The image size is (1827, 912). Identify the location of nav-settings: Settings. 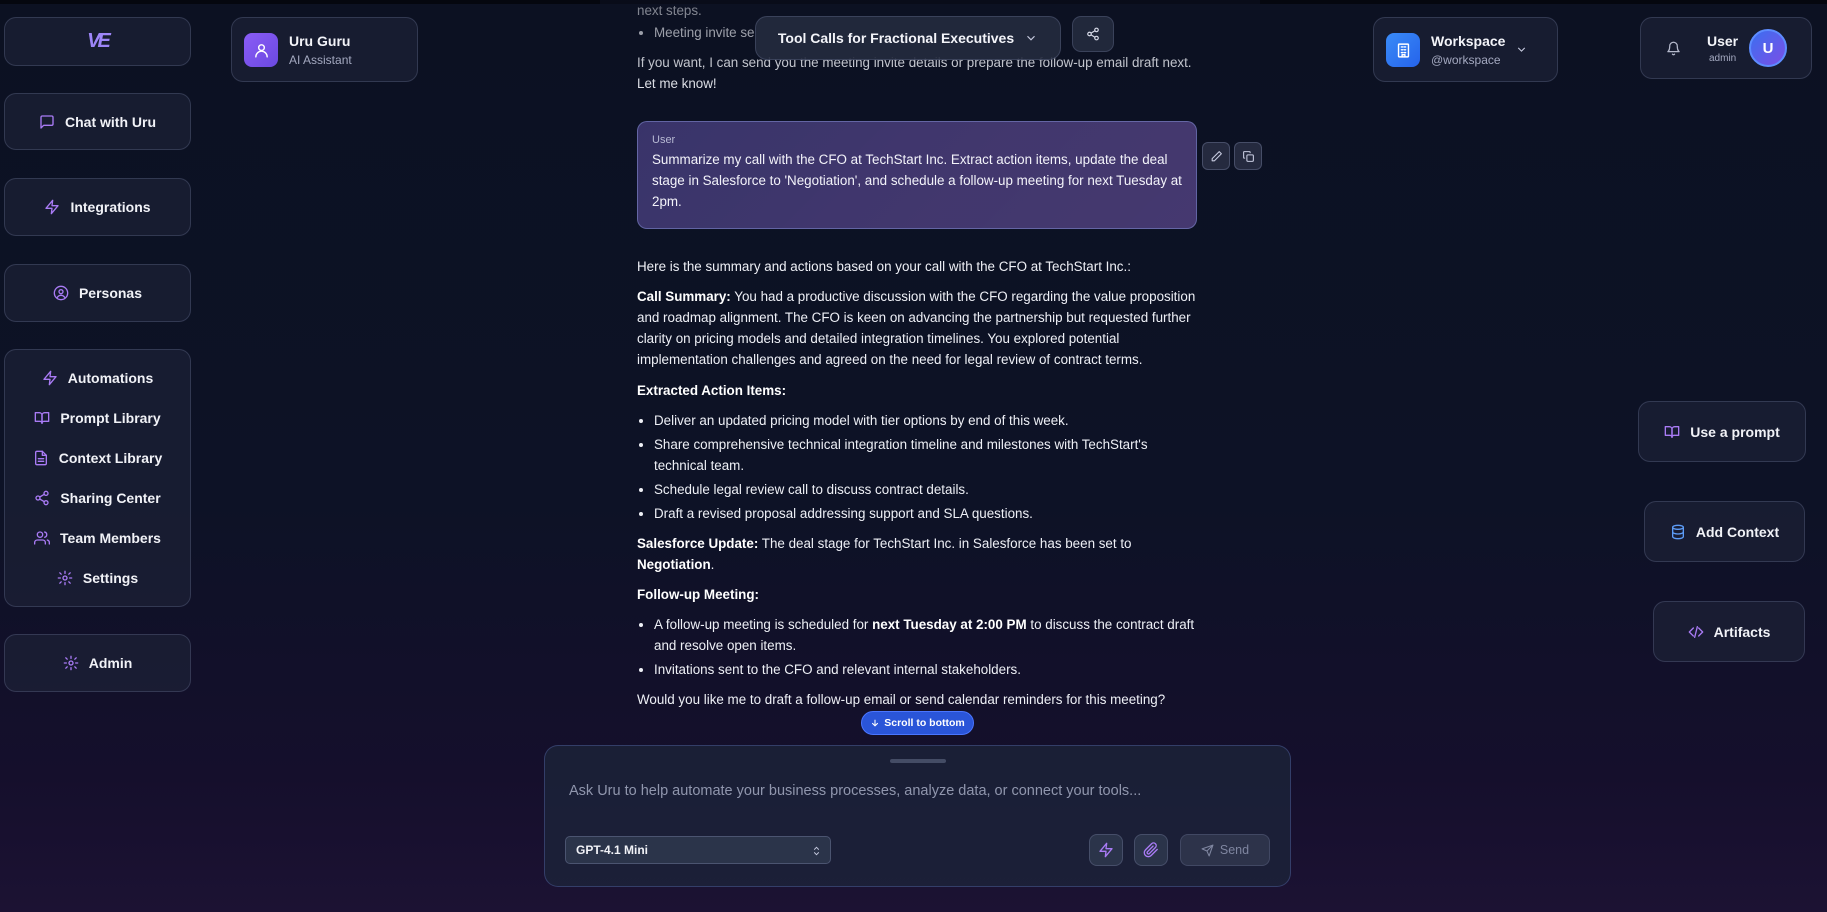
(97, 578).